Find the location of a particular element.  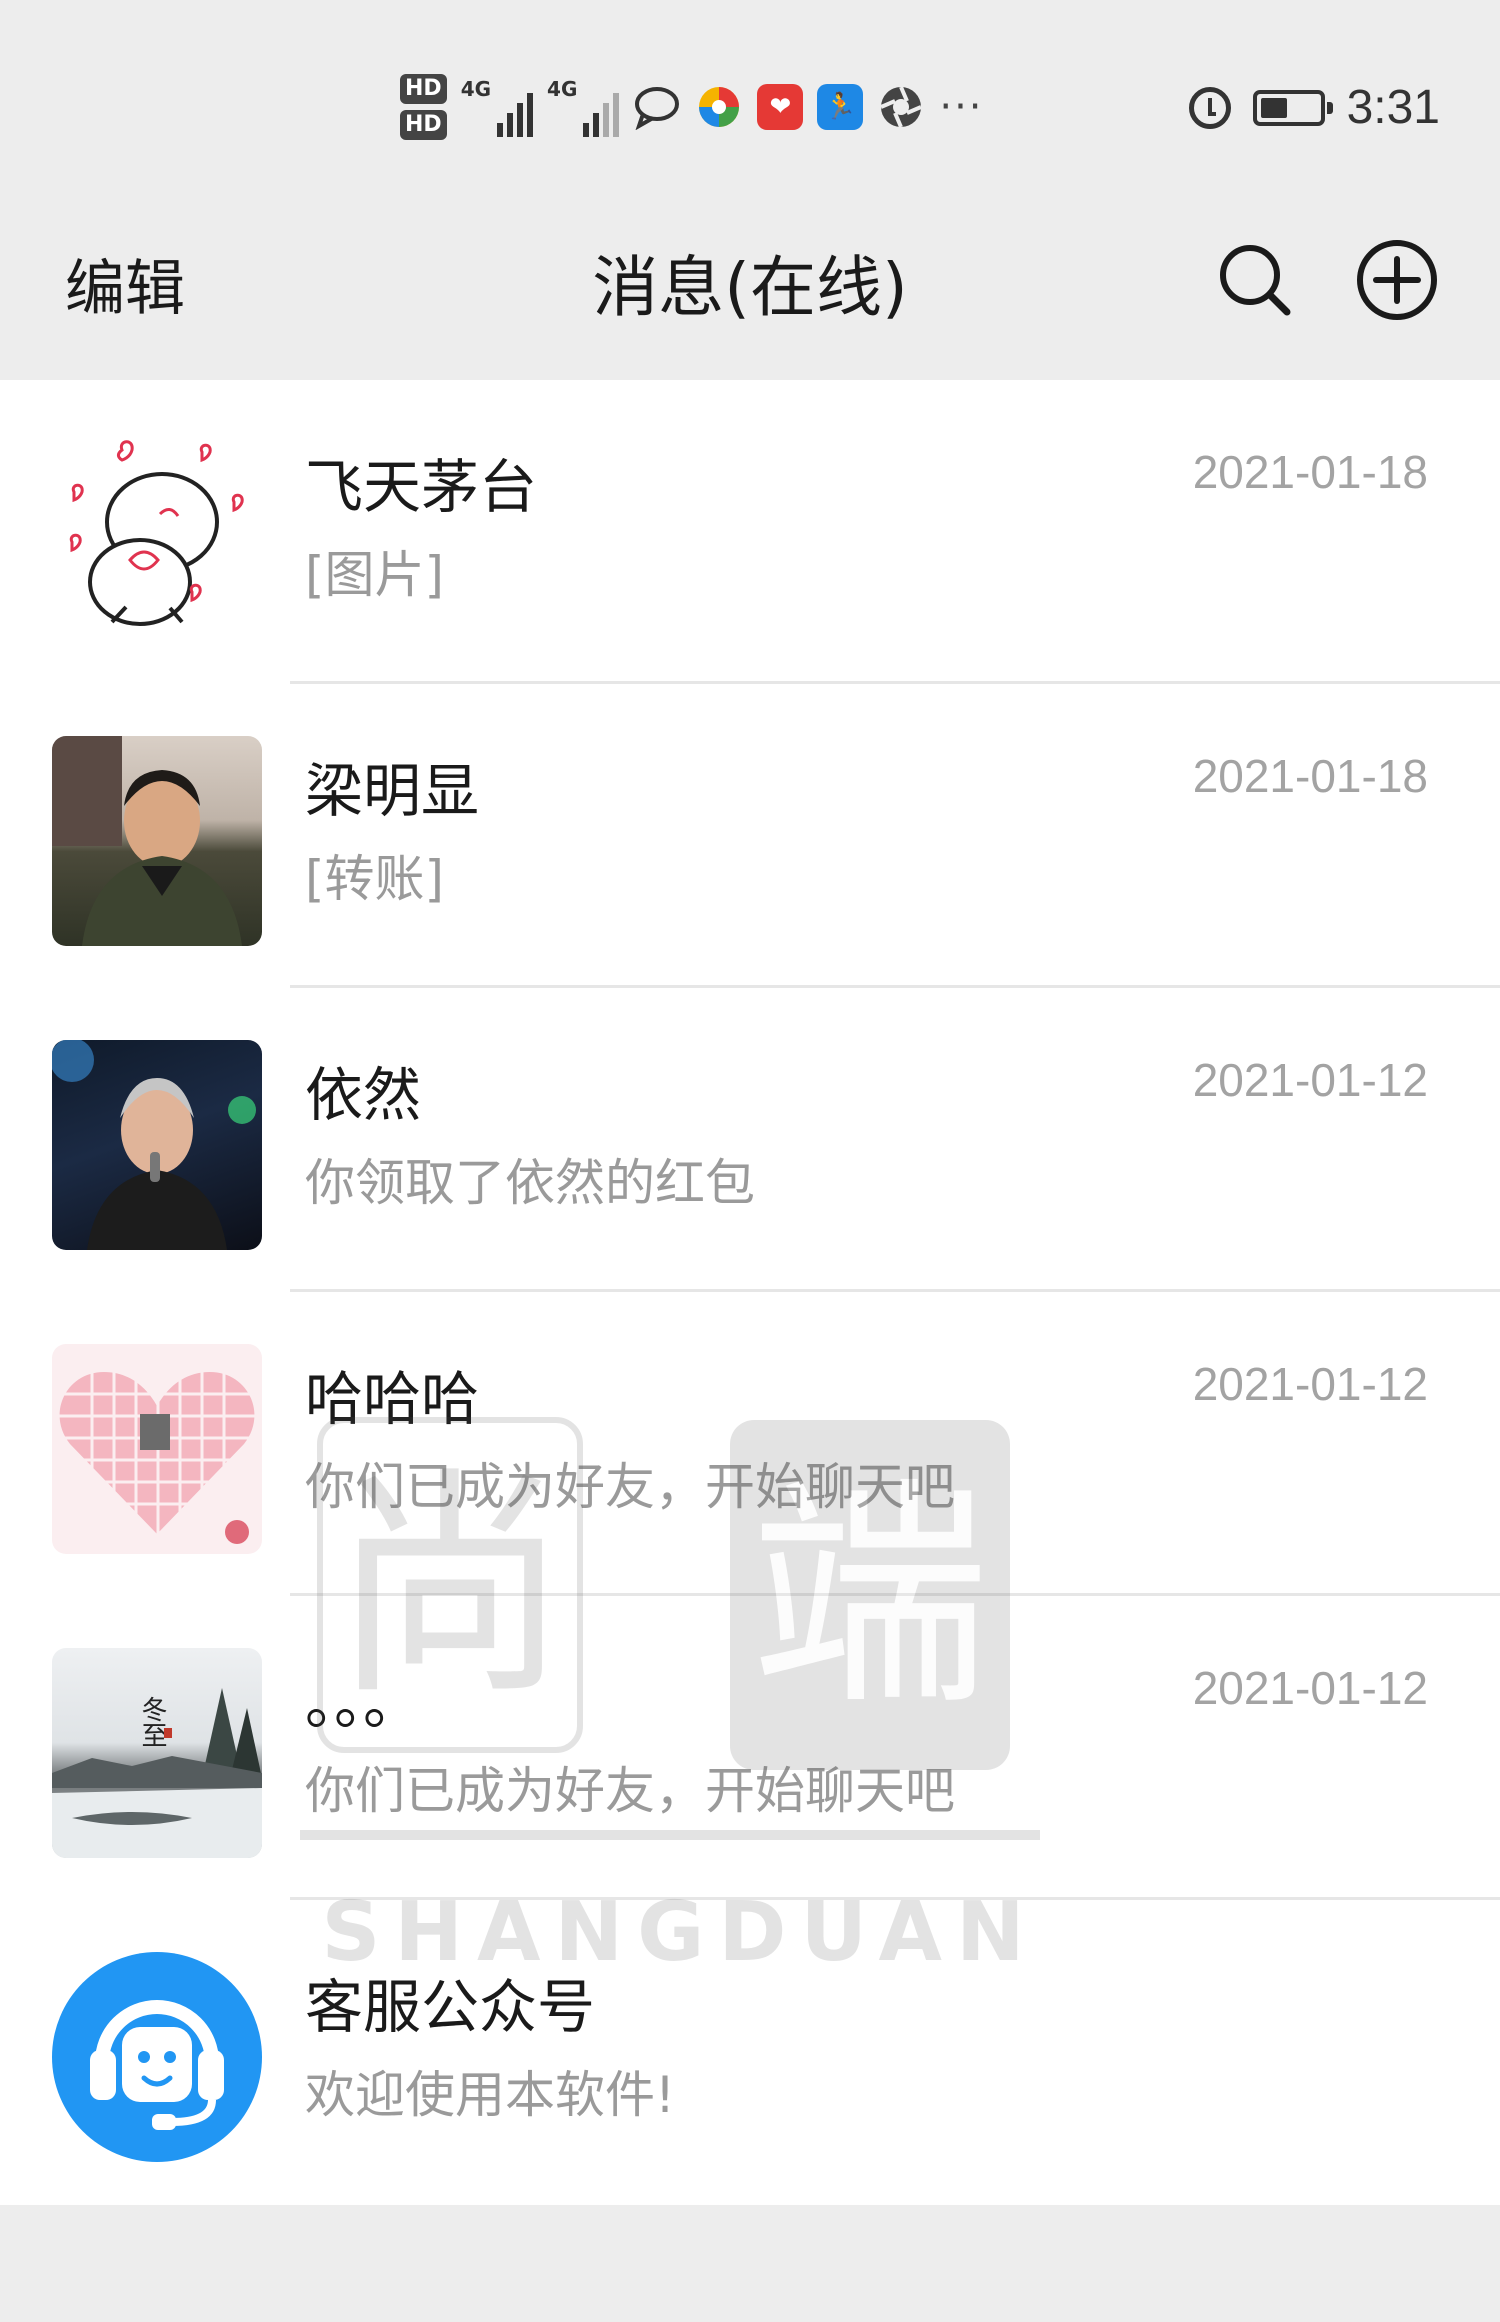

cartoon-avatar-icon is located at coordinates (156, 533).